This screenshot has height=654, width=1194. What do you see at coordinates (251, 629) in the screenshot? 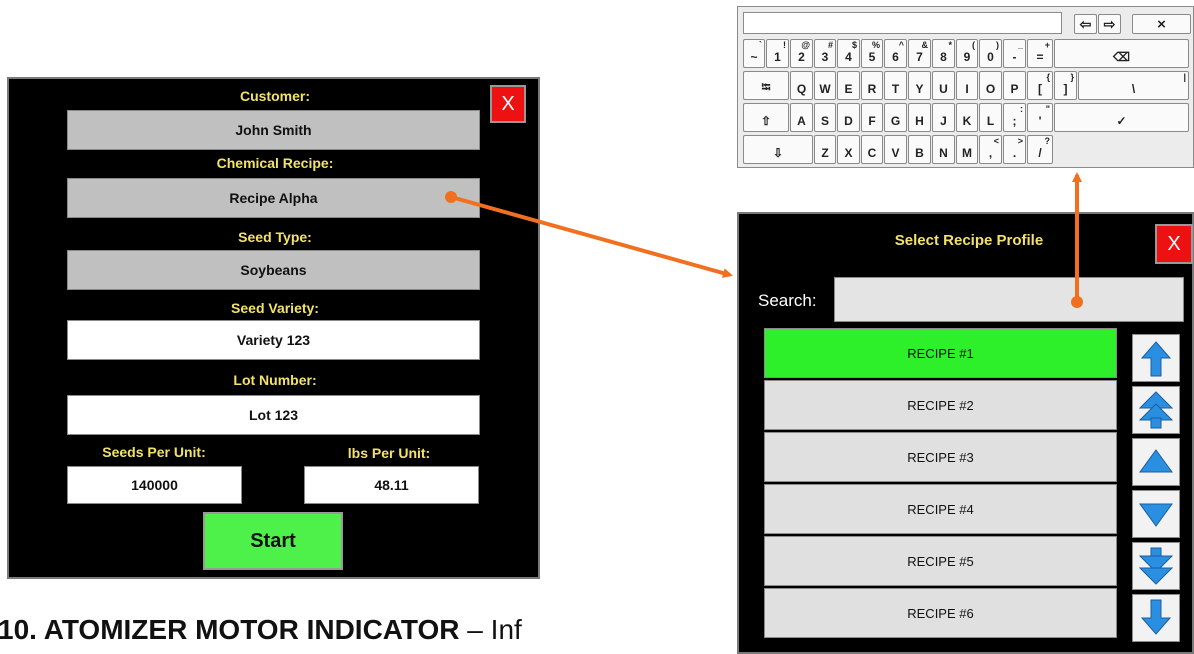
I see `section-heading-text: ATOMIZER MOTOR INDICATOR` at bounding box center [251, 629].